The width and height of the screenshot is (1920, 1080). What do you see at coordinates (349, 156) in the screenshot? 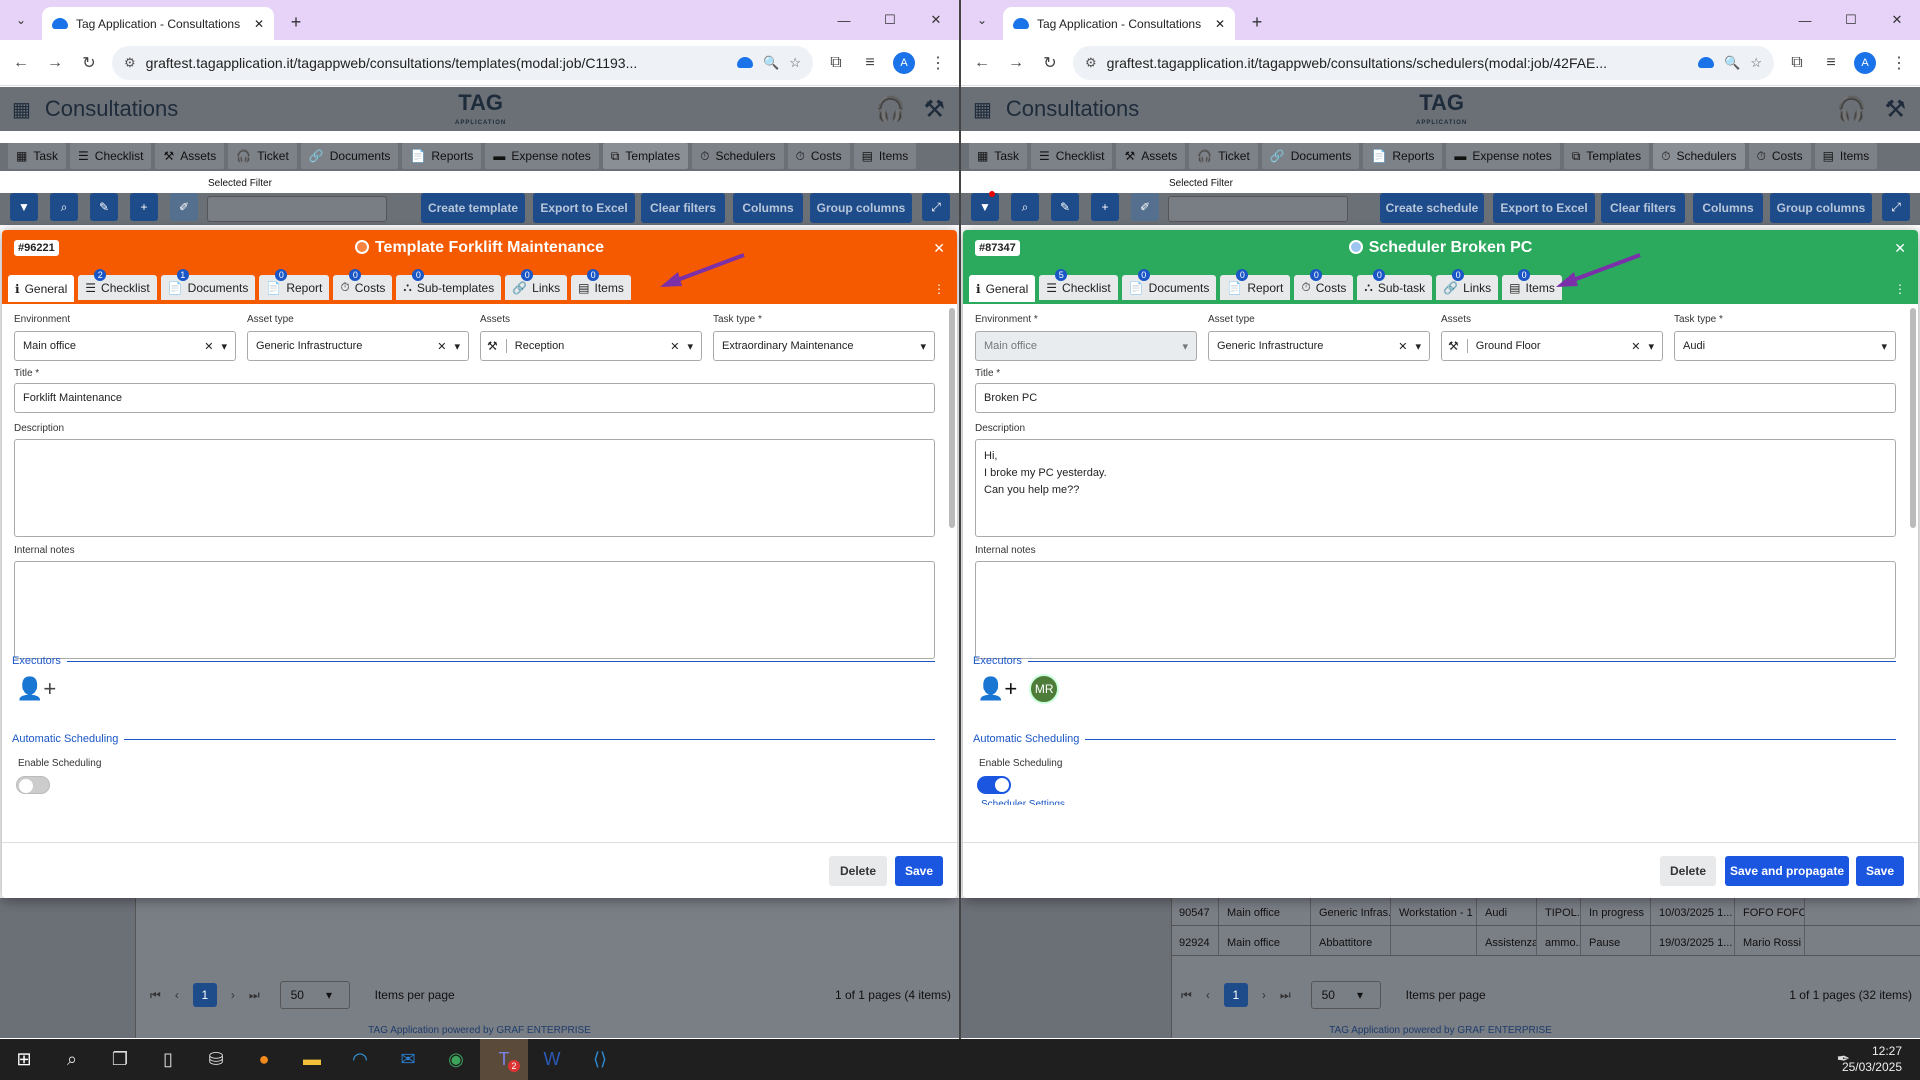
I see `menu-documents: 🔗 Documents` at bounding box center [349, 156].